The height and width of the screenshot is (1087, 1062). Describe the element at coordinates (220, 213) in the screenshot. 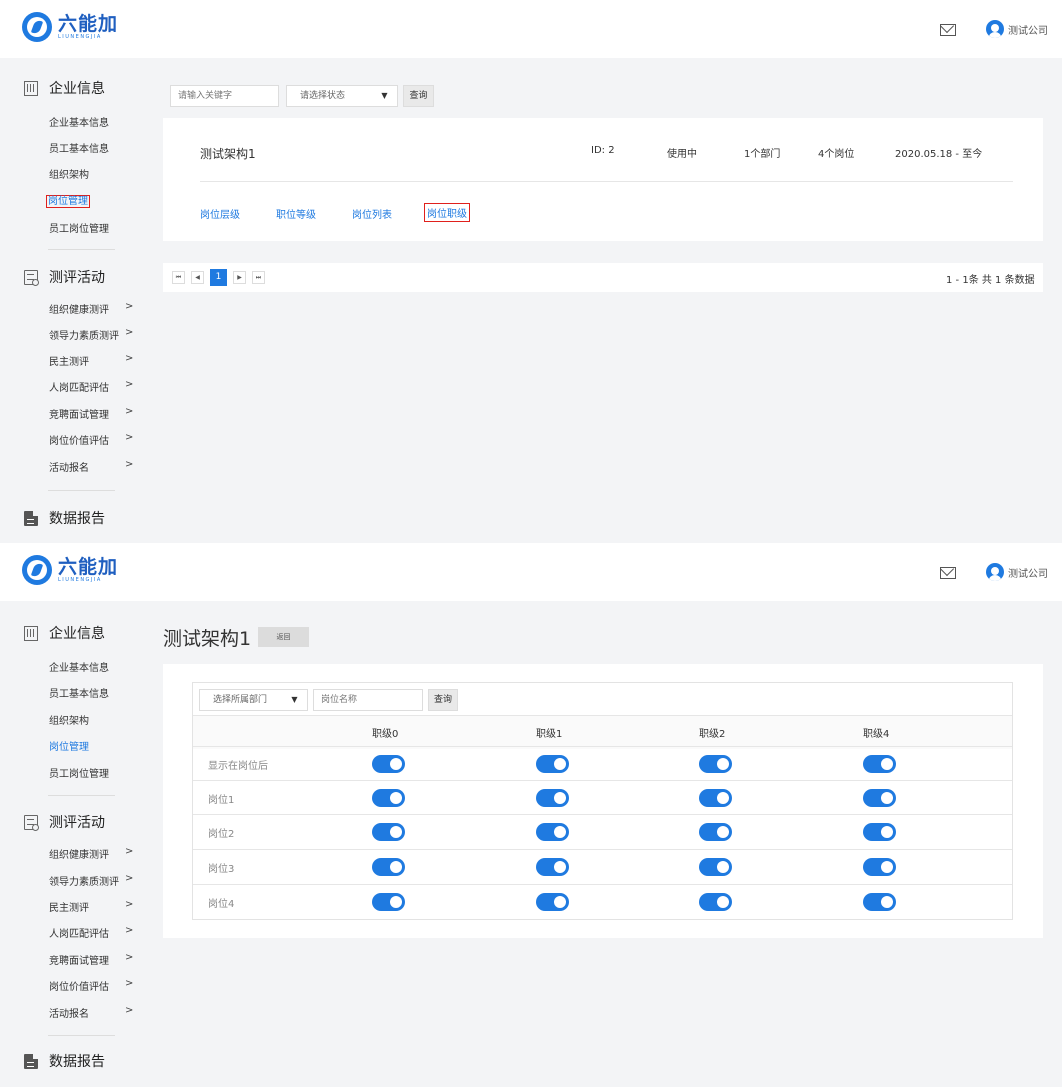

I see `link-position-hierarchy: 岗位层级` at that location.